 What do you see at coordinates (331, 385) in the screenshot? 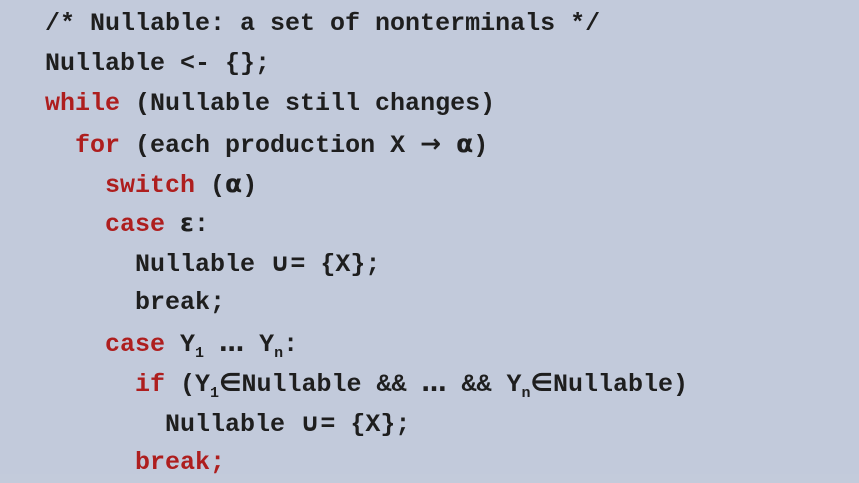
I see `code-text: Nullable &&` at bounding box center [331, 385].